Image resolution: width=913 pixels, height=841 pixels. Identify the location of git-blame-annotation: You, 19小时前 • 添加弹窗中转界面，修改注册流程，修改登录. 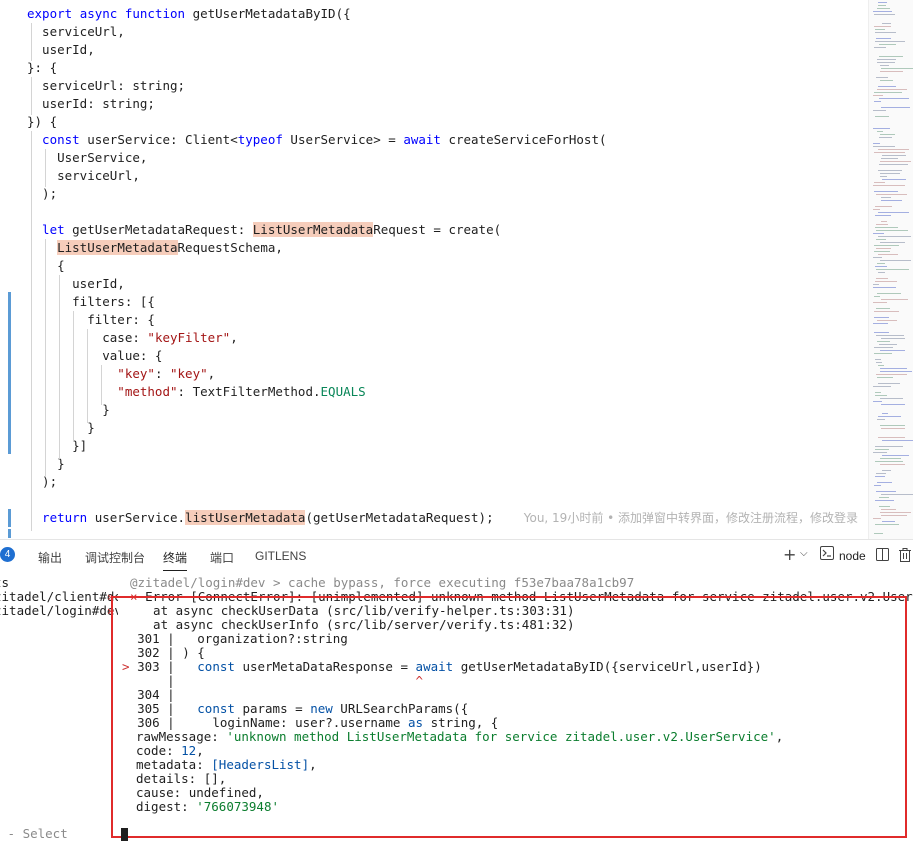
(691, 518).